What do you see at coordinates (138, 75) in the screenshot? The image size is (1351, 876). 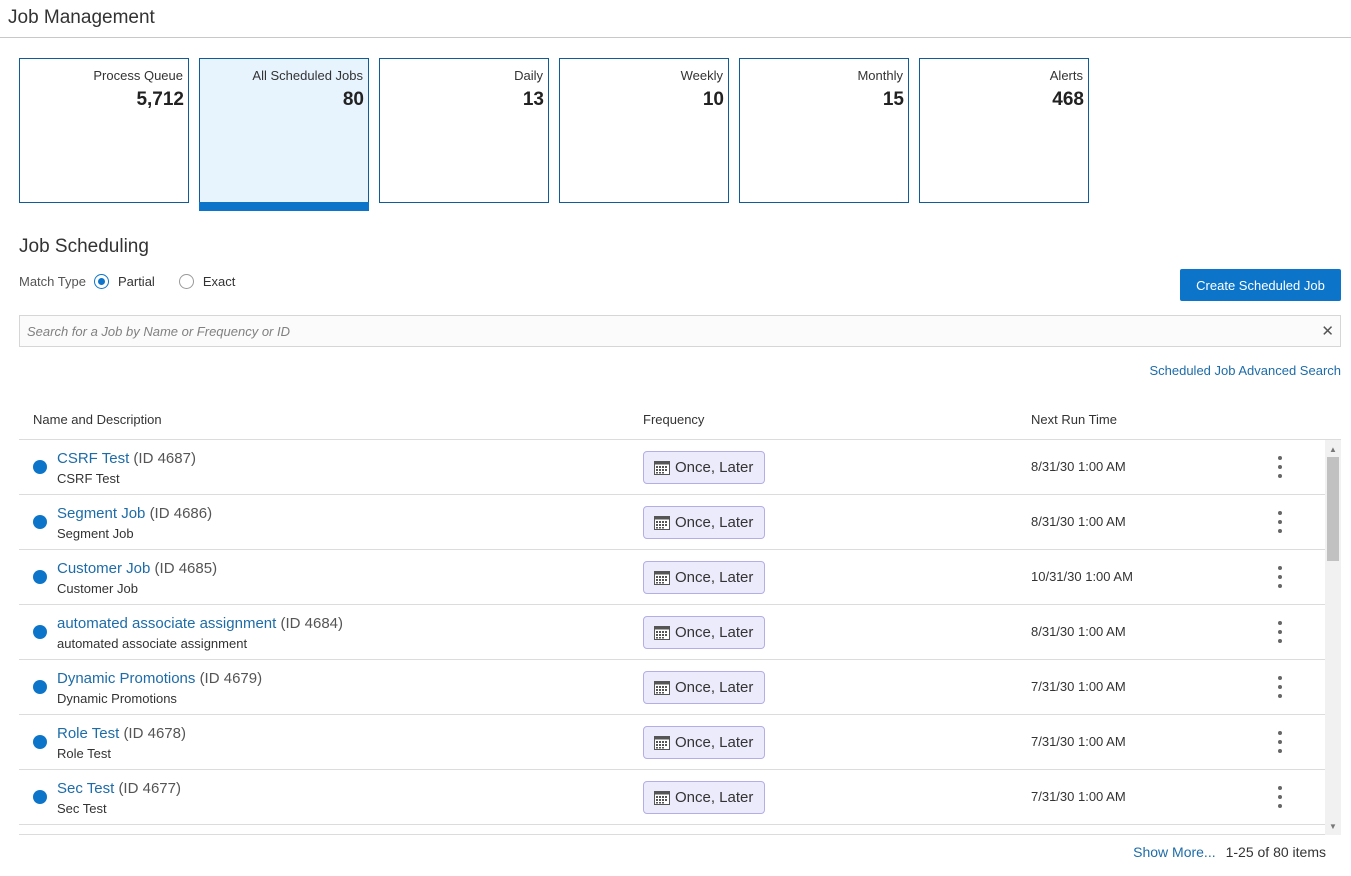 I see `tile-label: Process Queue` at bounding box center [138, 75].